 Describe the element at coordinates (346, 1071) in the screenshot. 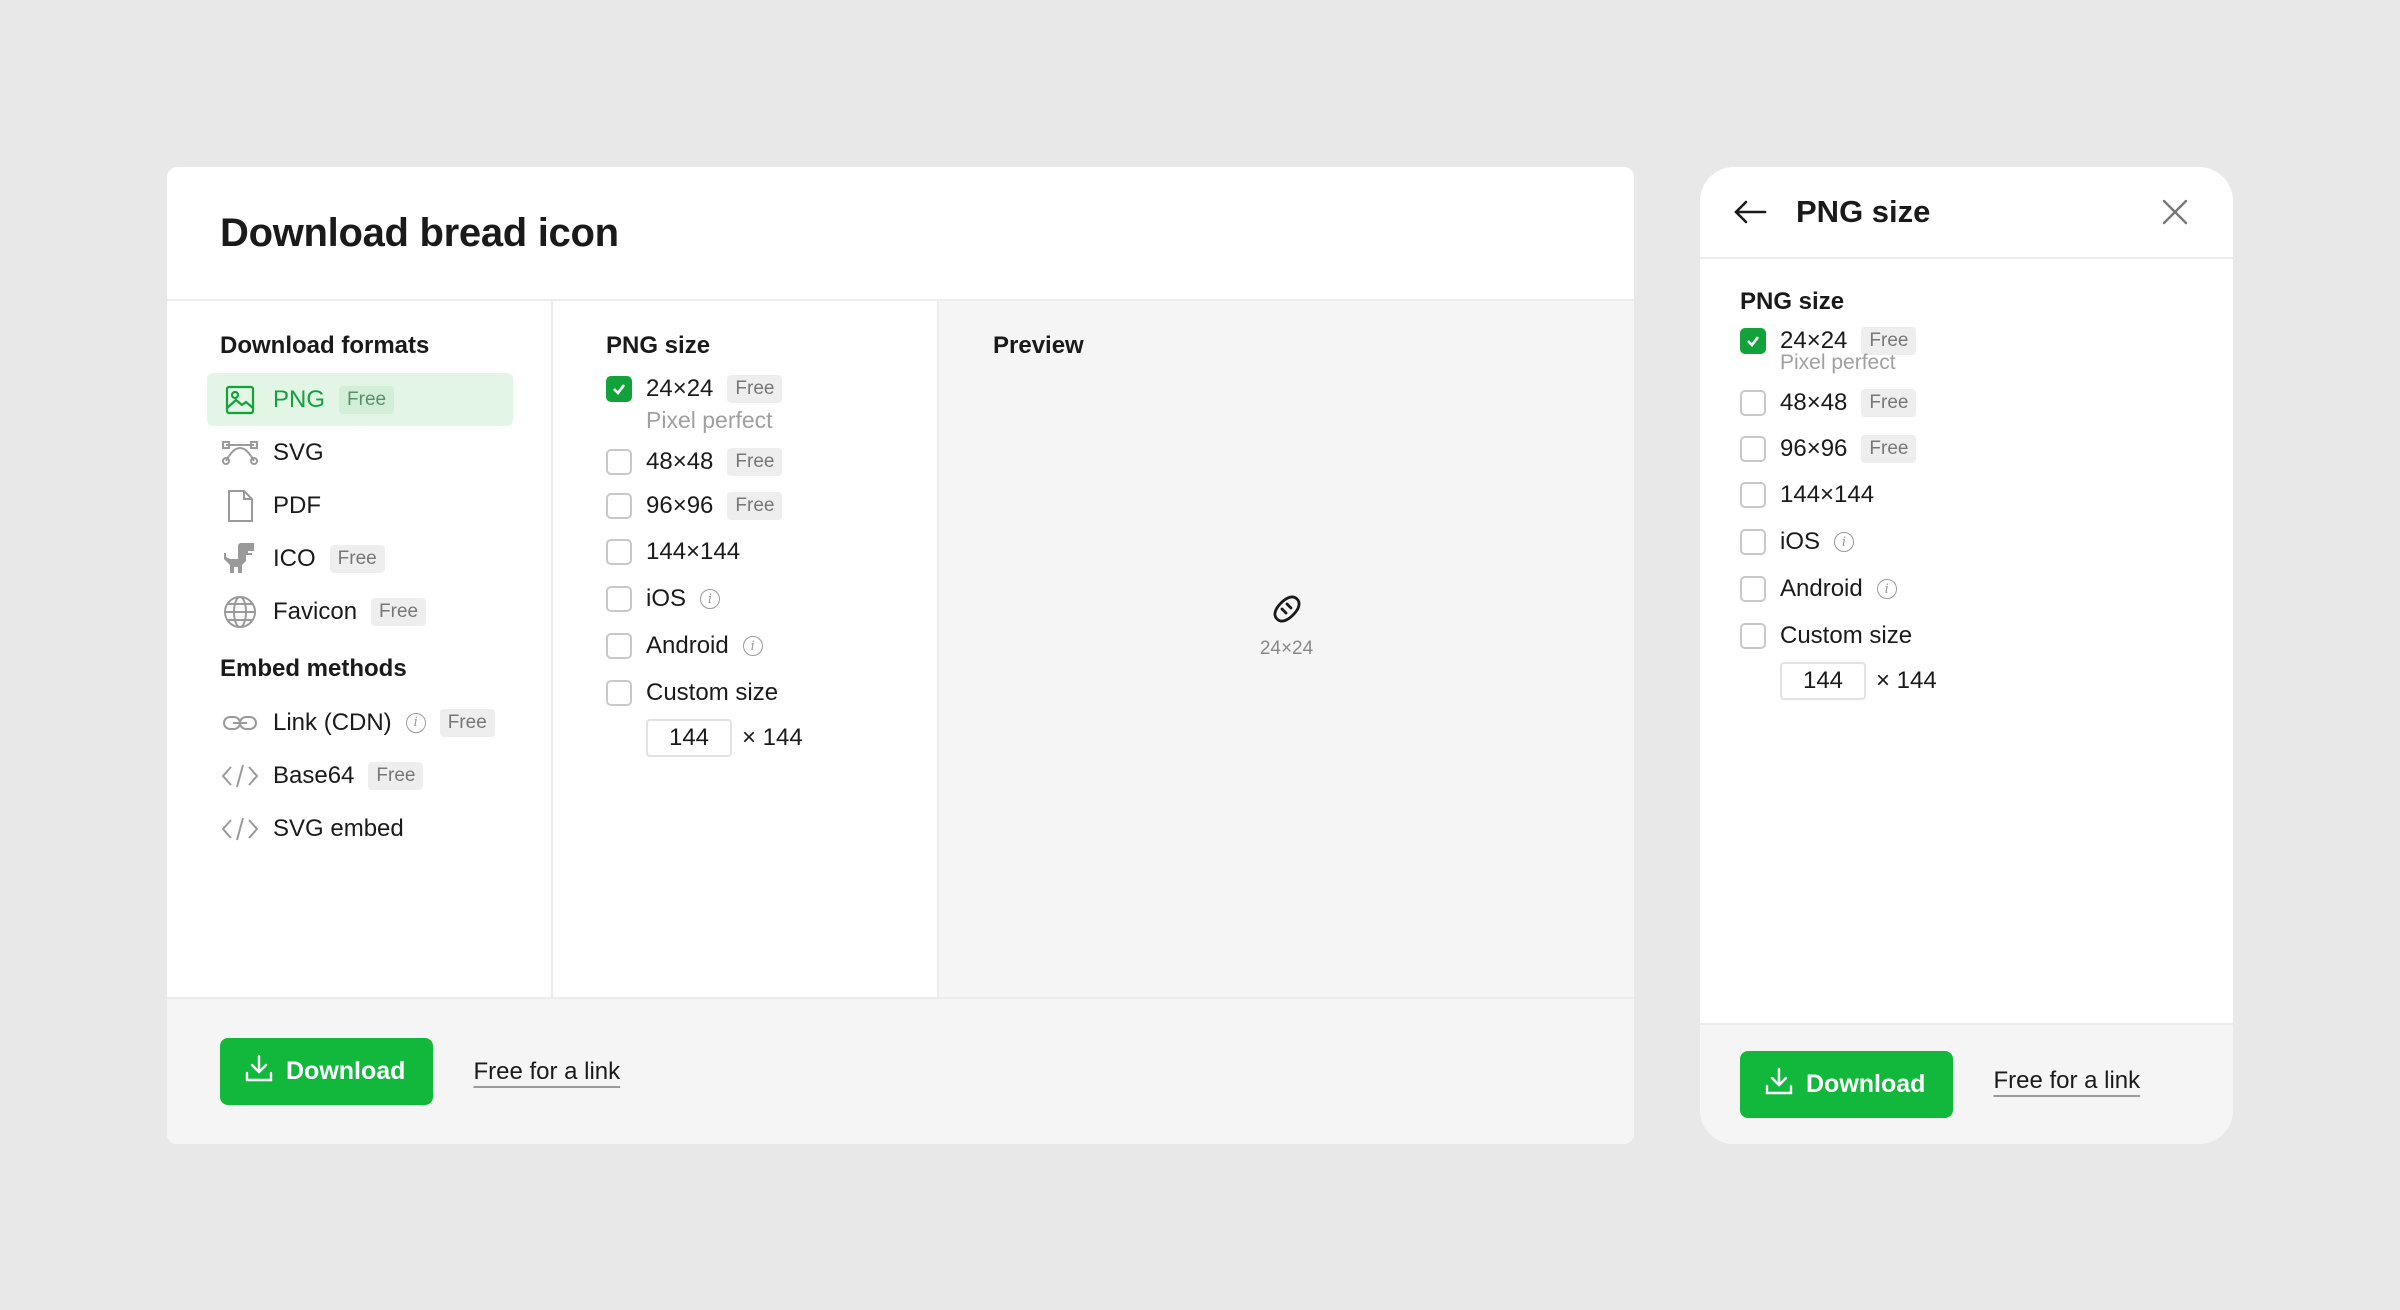

I see `download-label: Download` at that location.